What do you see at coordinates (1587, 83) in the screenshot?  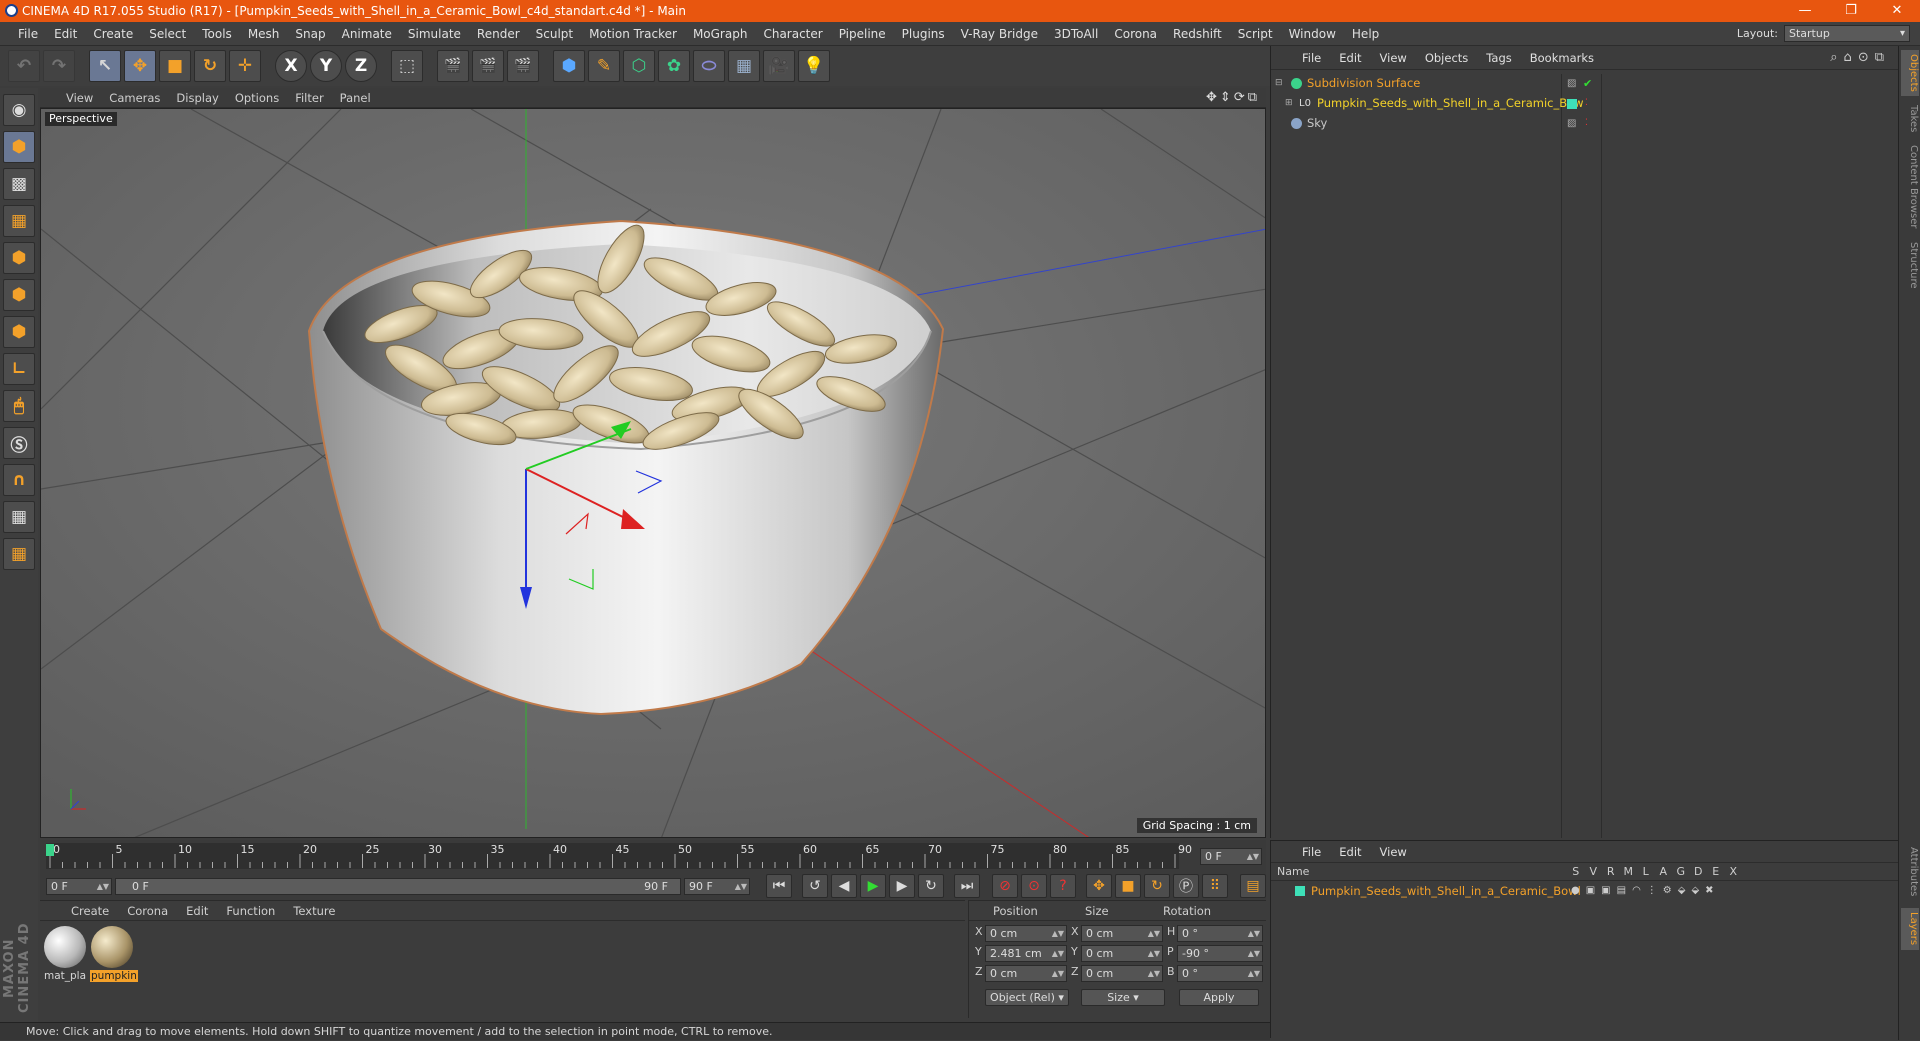 I see `enabled-check-icon: ✔` at bounding box center [1587, 83].